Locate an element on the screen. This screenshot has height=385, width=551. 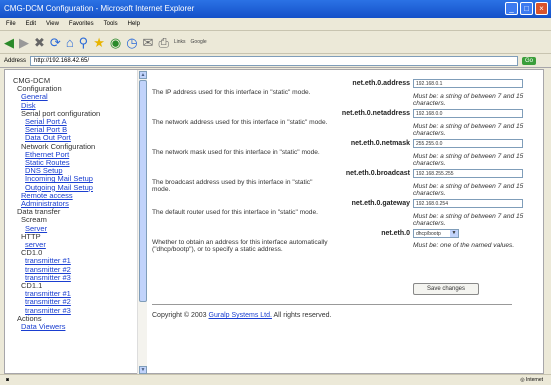
history-icon: ◷ is located at coordinates (131, 42).